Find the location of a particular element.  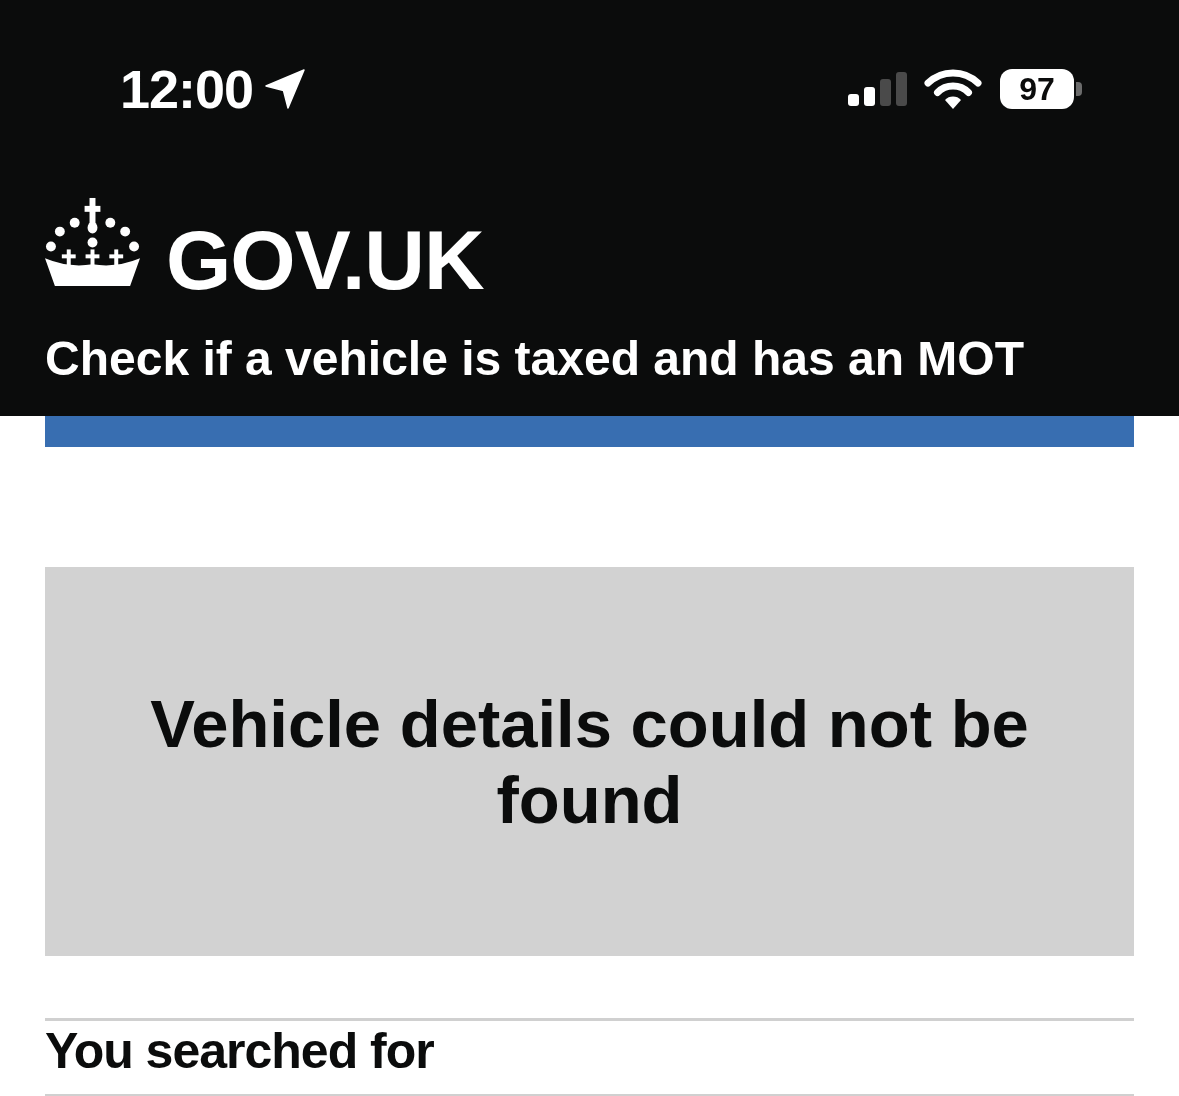

panel-title: Vehicle details could not be found is located at coordinates (589, 761).